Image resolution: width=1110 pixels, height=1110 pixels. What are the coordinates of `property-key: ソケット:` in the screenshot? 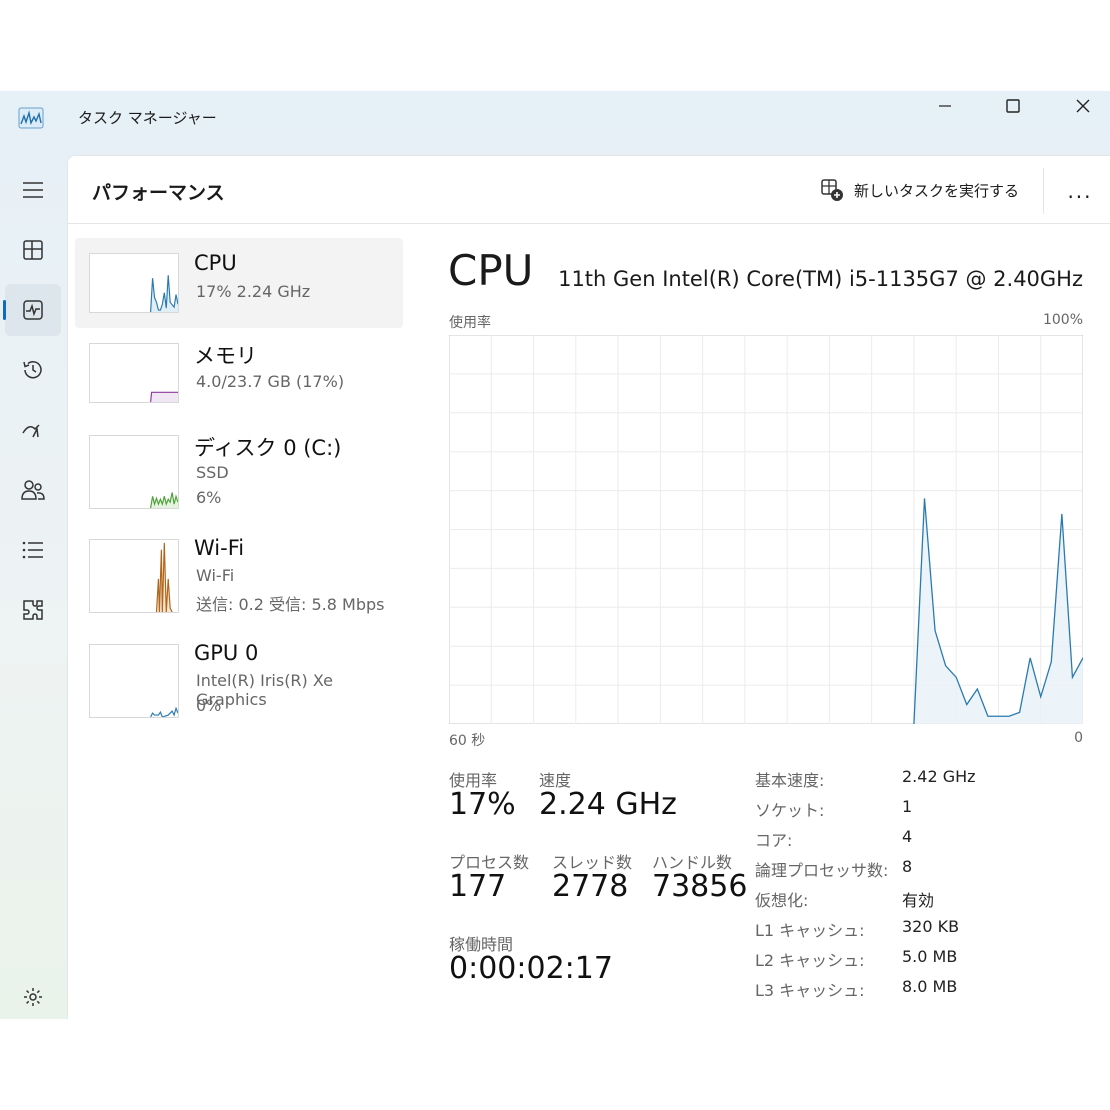 It's located at (790, 810).